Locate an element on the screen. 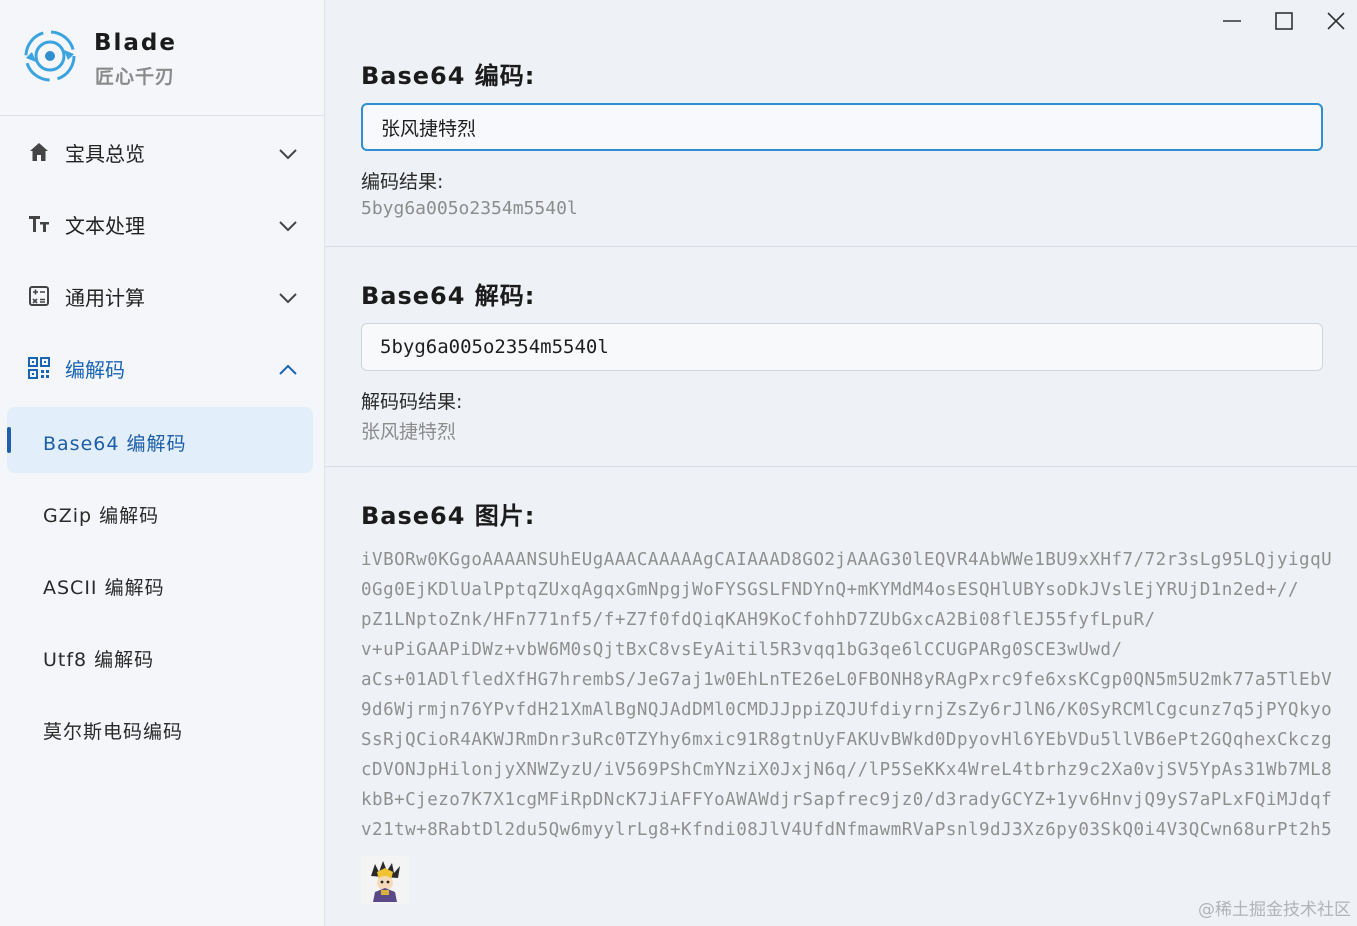  sidebar-item-label: 莫尔斯电码编码 is located at coordinates (113, 732).